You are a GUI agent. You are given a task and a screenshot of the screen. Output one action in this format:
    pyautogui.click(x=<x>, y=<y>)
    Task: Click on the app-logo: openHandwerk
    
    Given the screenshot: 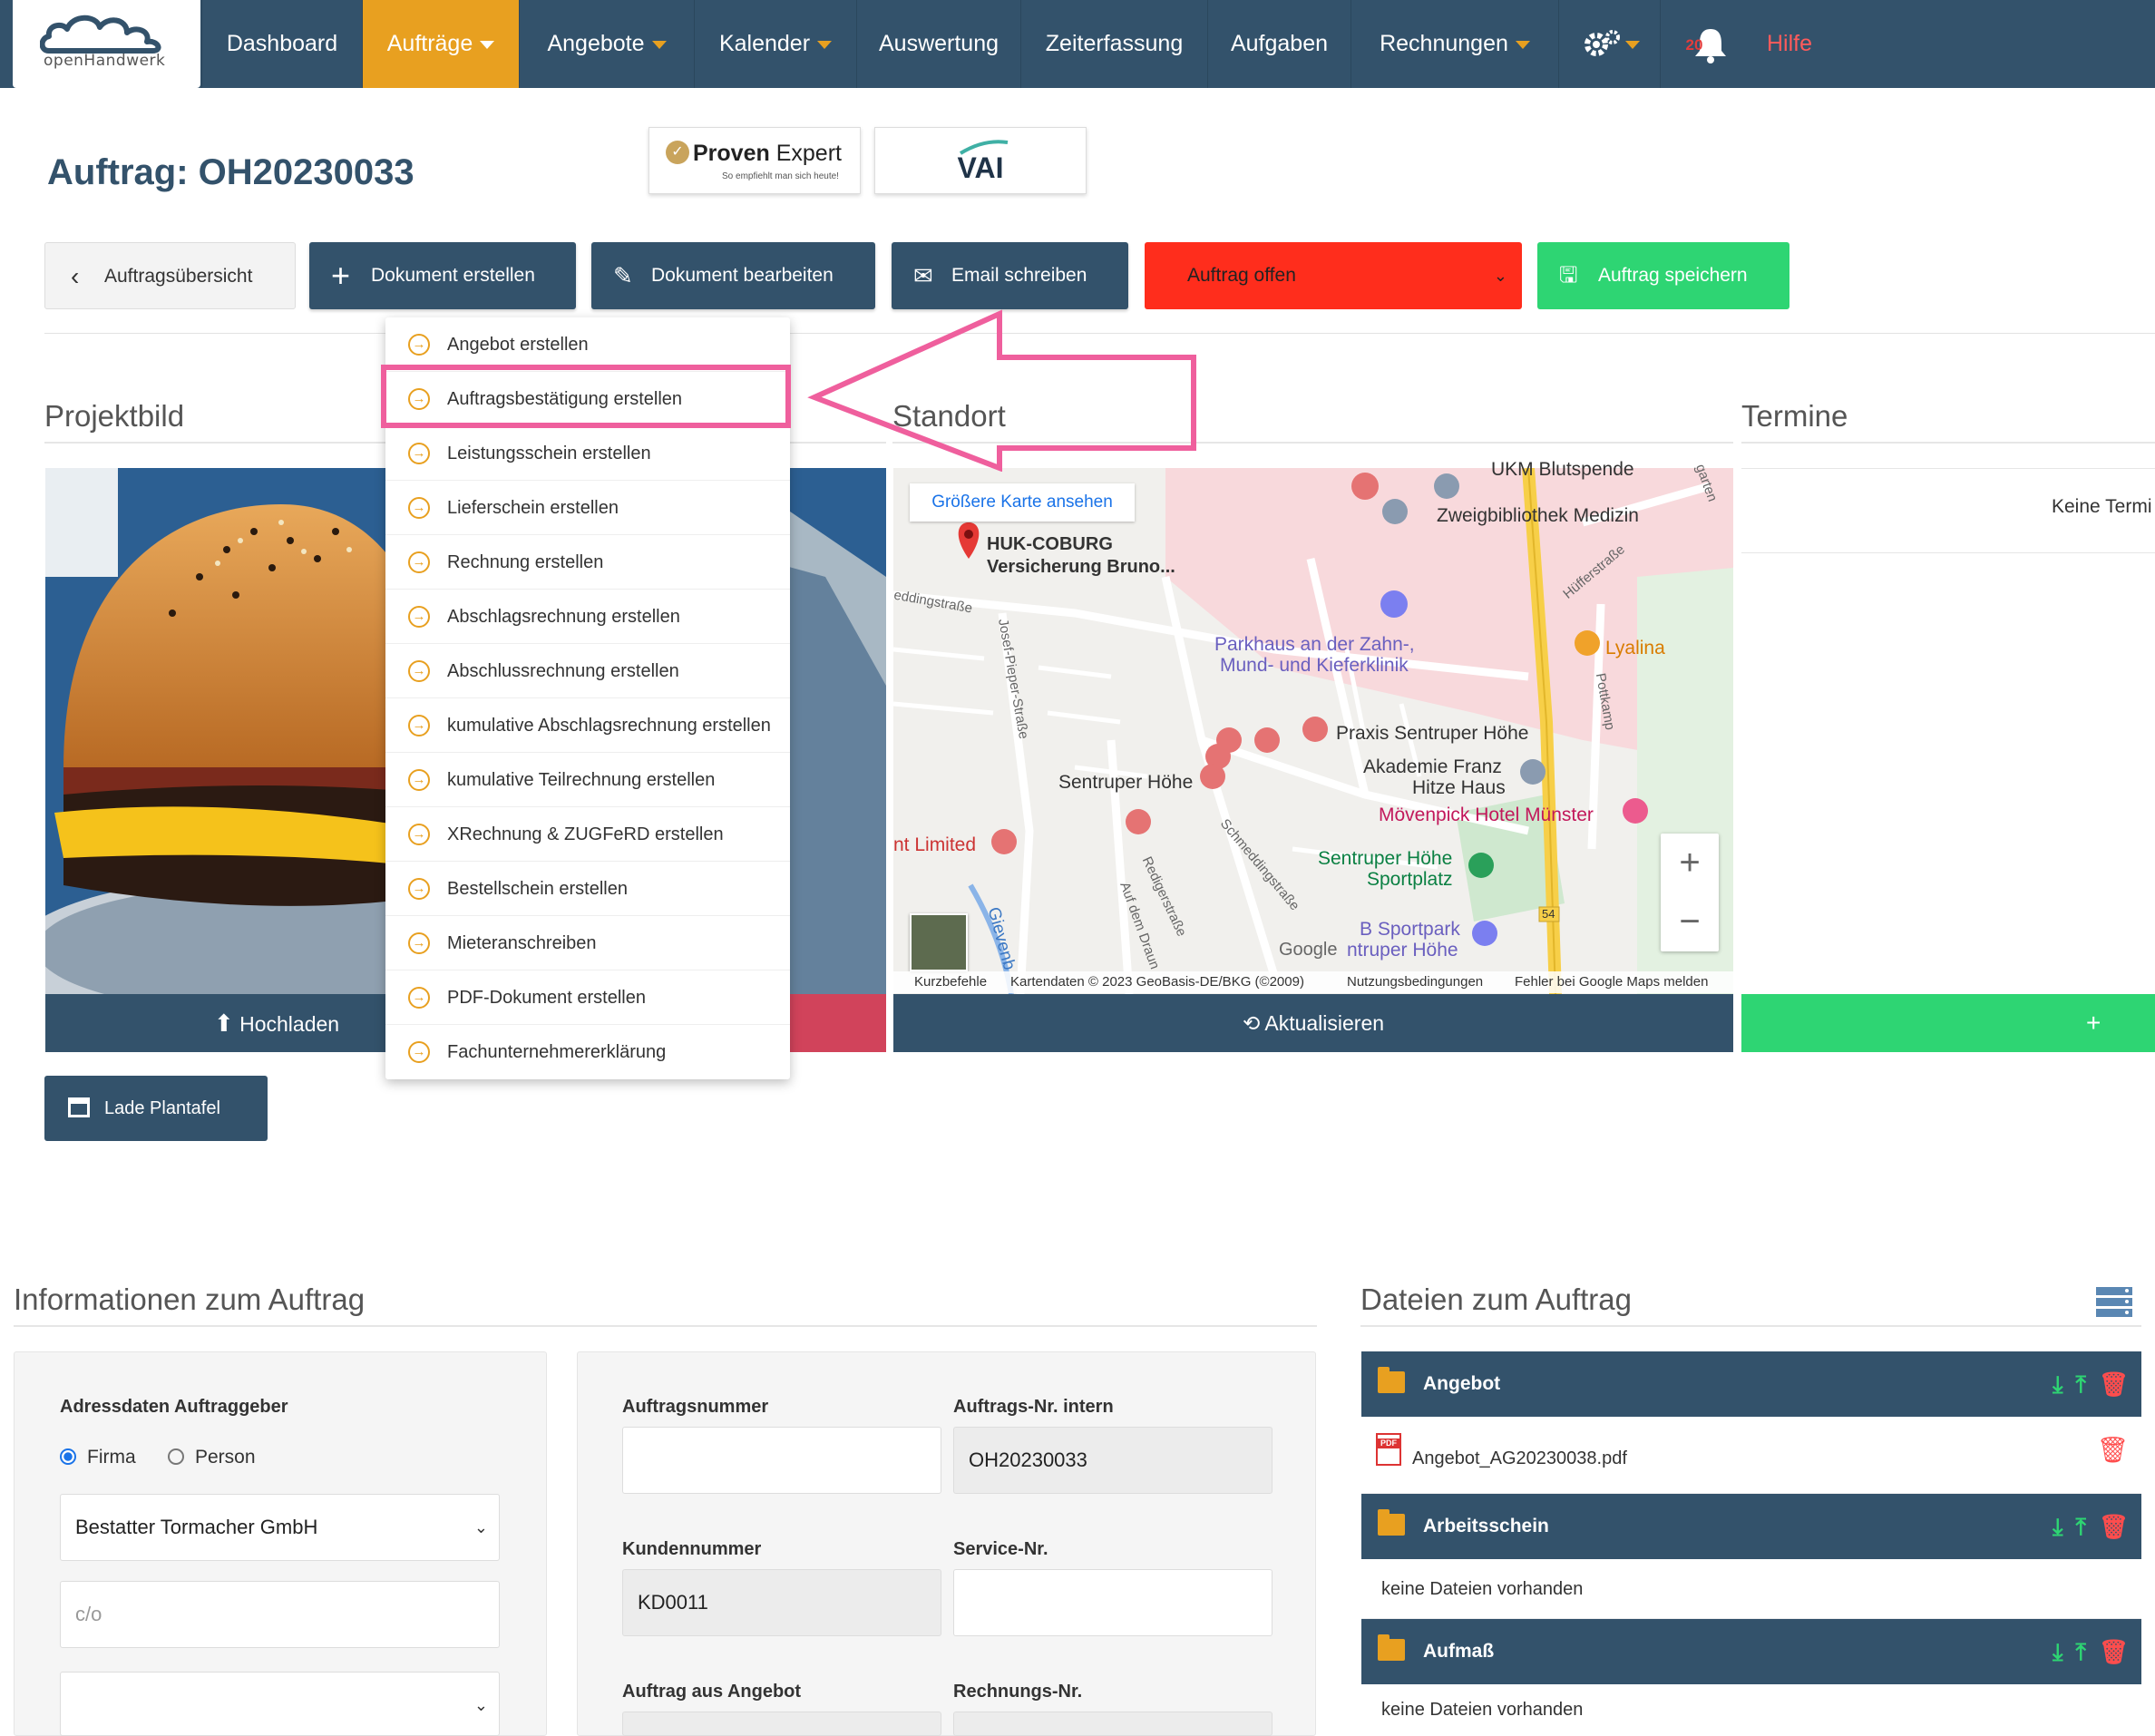 What is the action you would take?
    pyautogui.click(x=106, y=44)
    